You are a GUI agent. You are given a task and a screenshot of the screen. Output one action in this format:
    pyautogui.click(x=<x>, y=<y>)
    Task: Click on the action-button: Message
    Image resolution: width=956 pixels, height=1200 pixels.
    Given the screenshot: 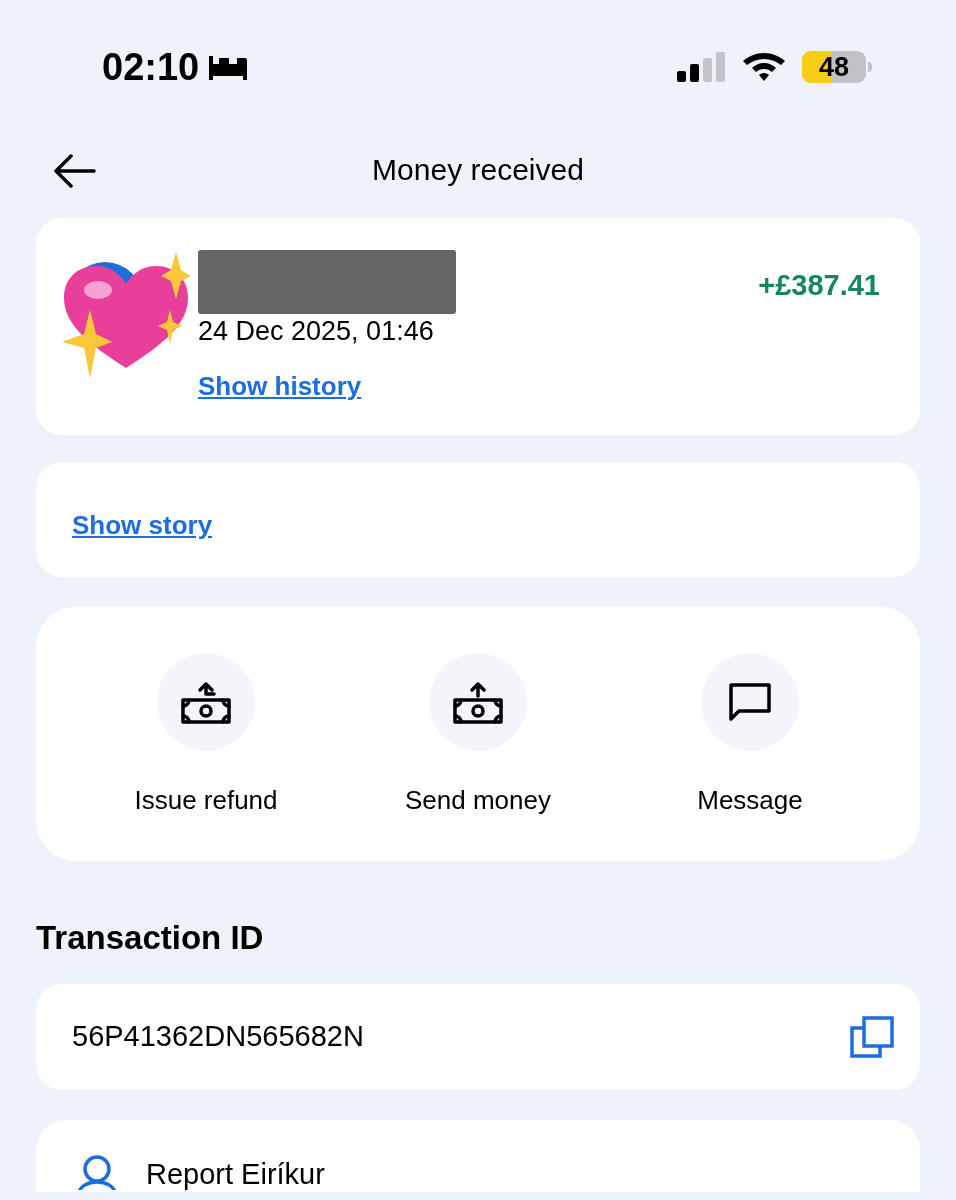 What is the action you would take?
    pyautogui.click(x=750, y=757)
    